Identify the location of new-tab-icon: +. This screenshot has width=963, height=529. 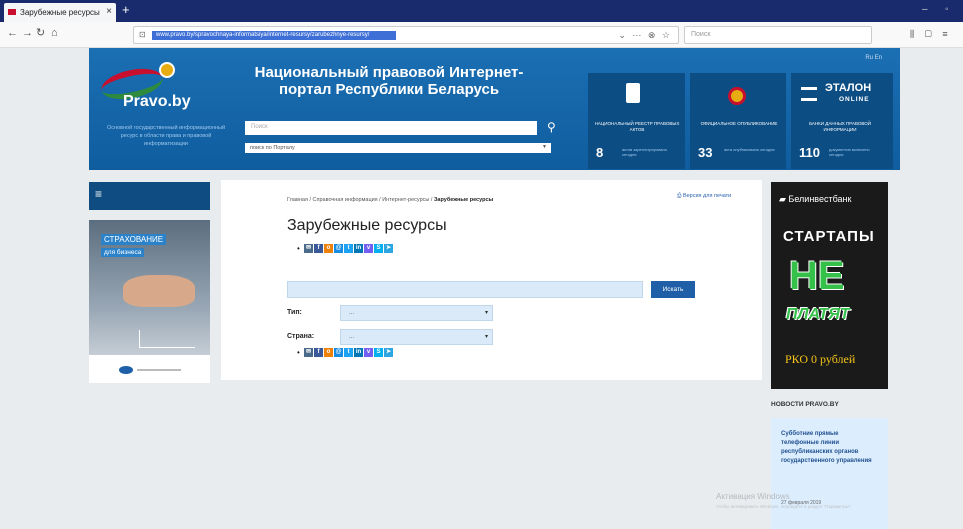
(126, 9).